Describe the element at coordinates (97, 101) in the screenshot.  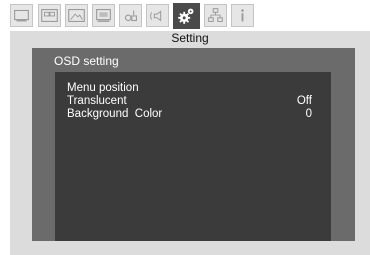
I see `row-label: Translucent` at that location.